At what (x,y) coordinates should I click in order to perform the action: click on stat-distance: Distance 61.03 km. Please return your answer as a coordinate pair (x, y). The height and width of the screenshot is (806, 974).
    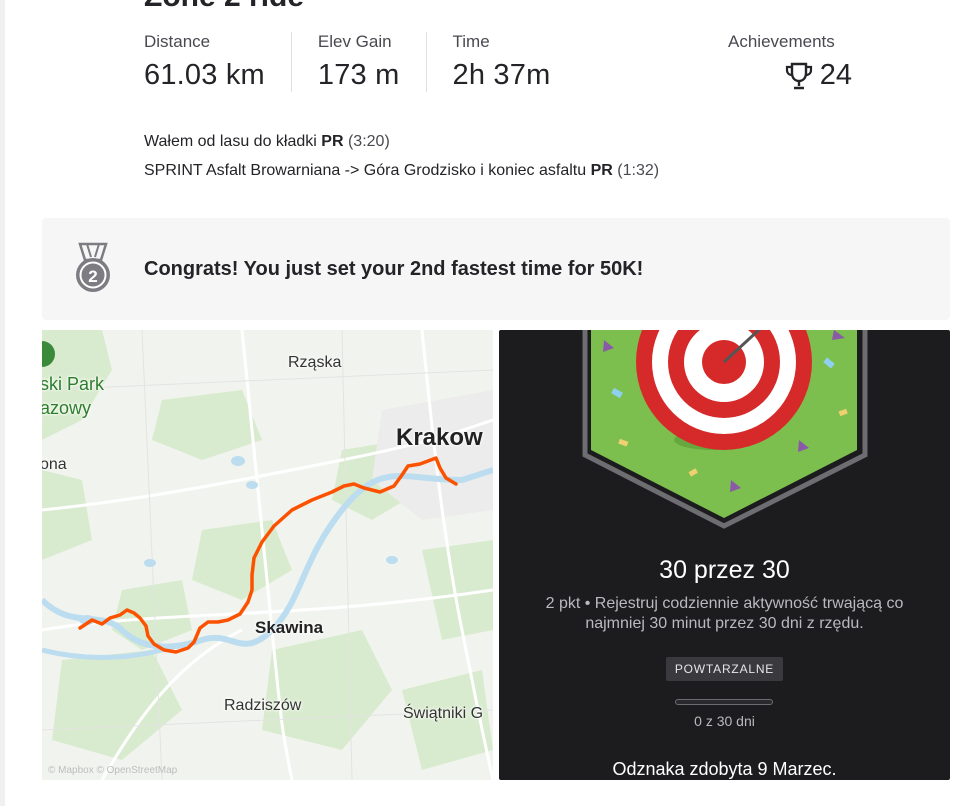
    Looking at the image, I should click on (217, 62).